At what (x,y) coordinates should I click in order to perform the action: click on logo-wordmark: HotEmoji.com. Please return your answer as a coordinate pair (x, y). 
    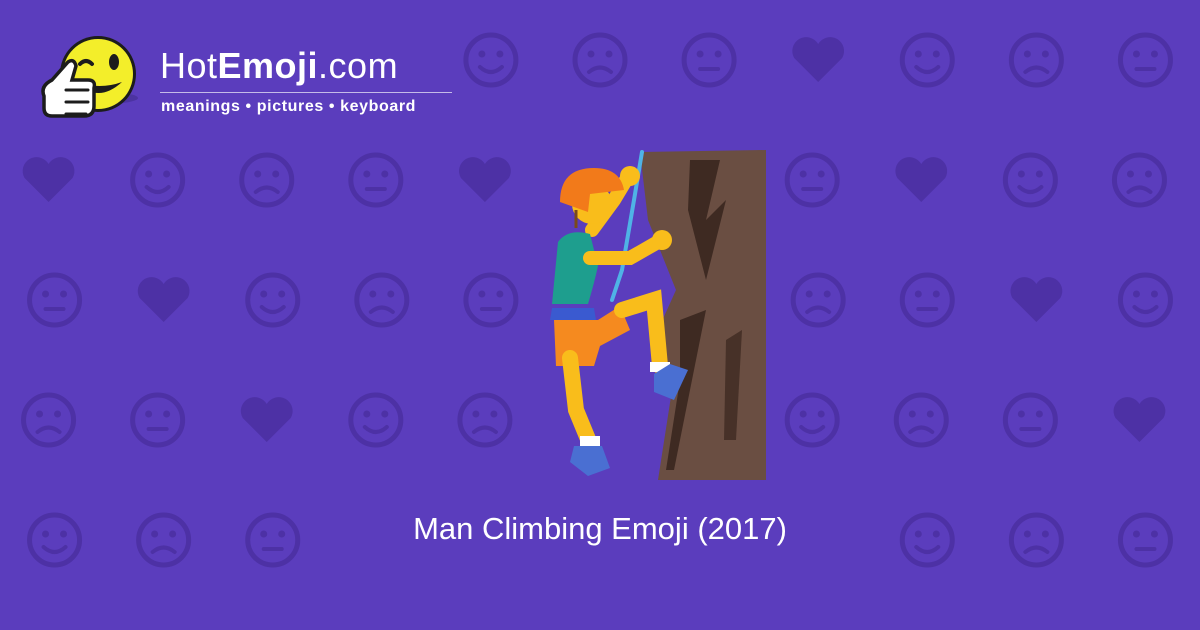
    Looking at the image, I should click on (279, 66).